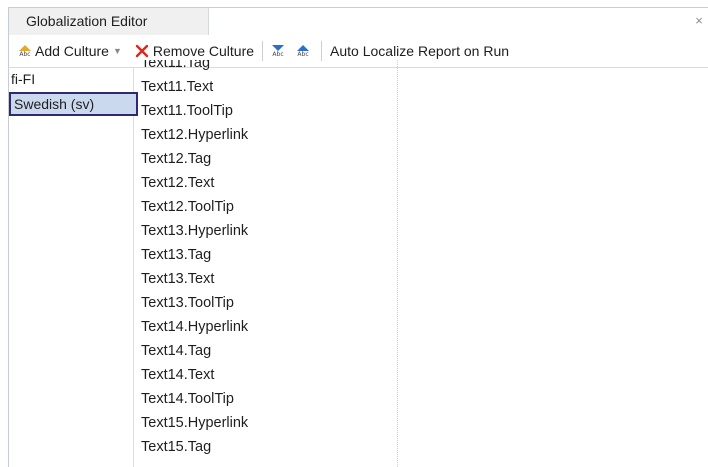 This screenshot has width=708, height=467. Describe the element at coordinates (303, 51) in the screenshot. I see `move-up-icon: Abc` at that location.